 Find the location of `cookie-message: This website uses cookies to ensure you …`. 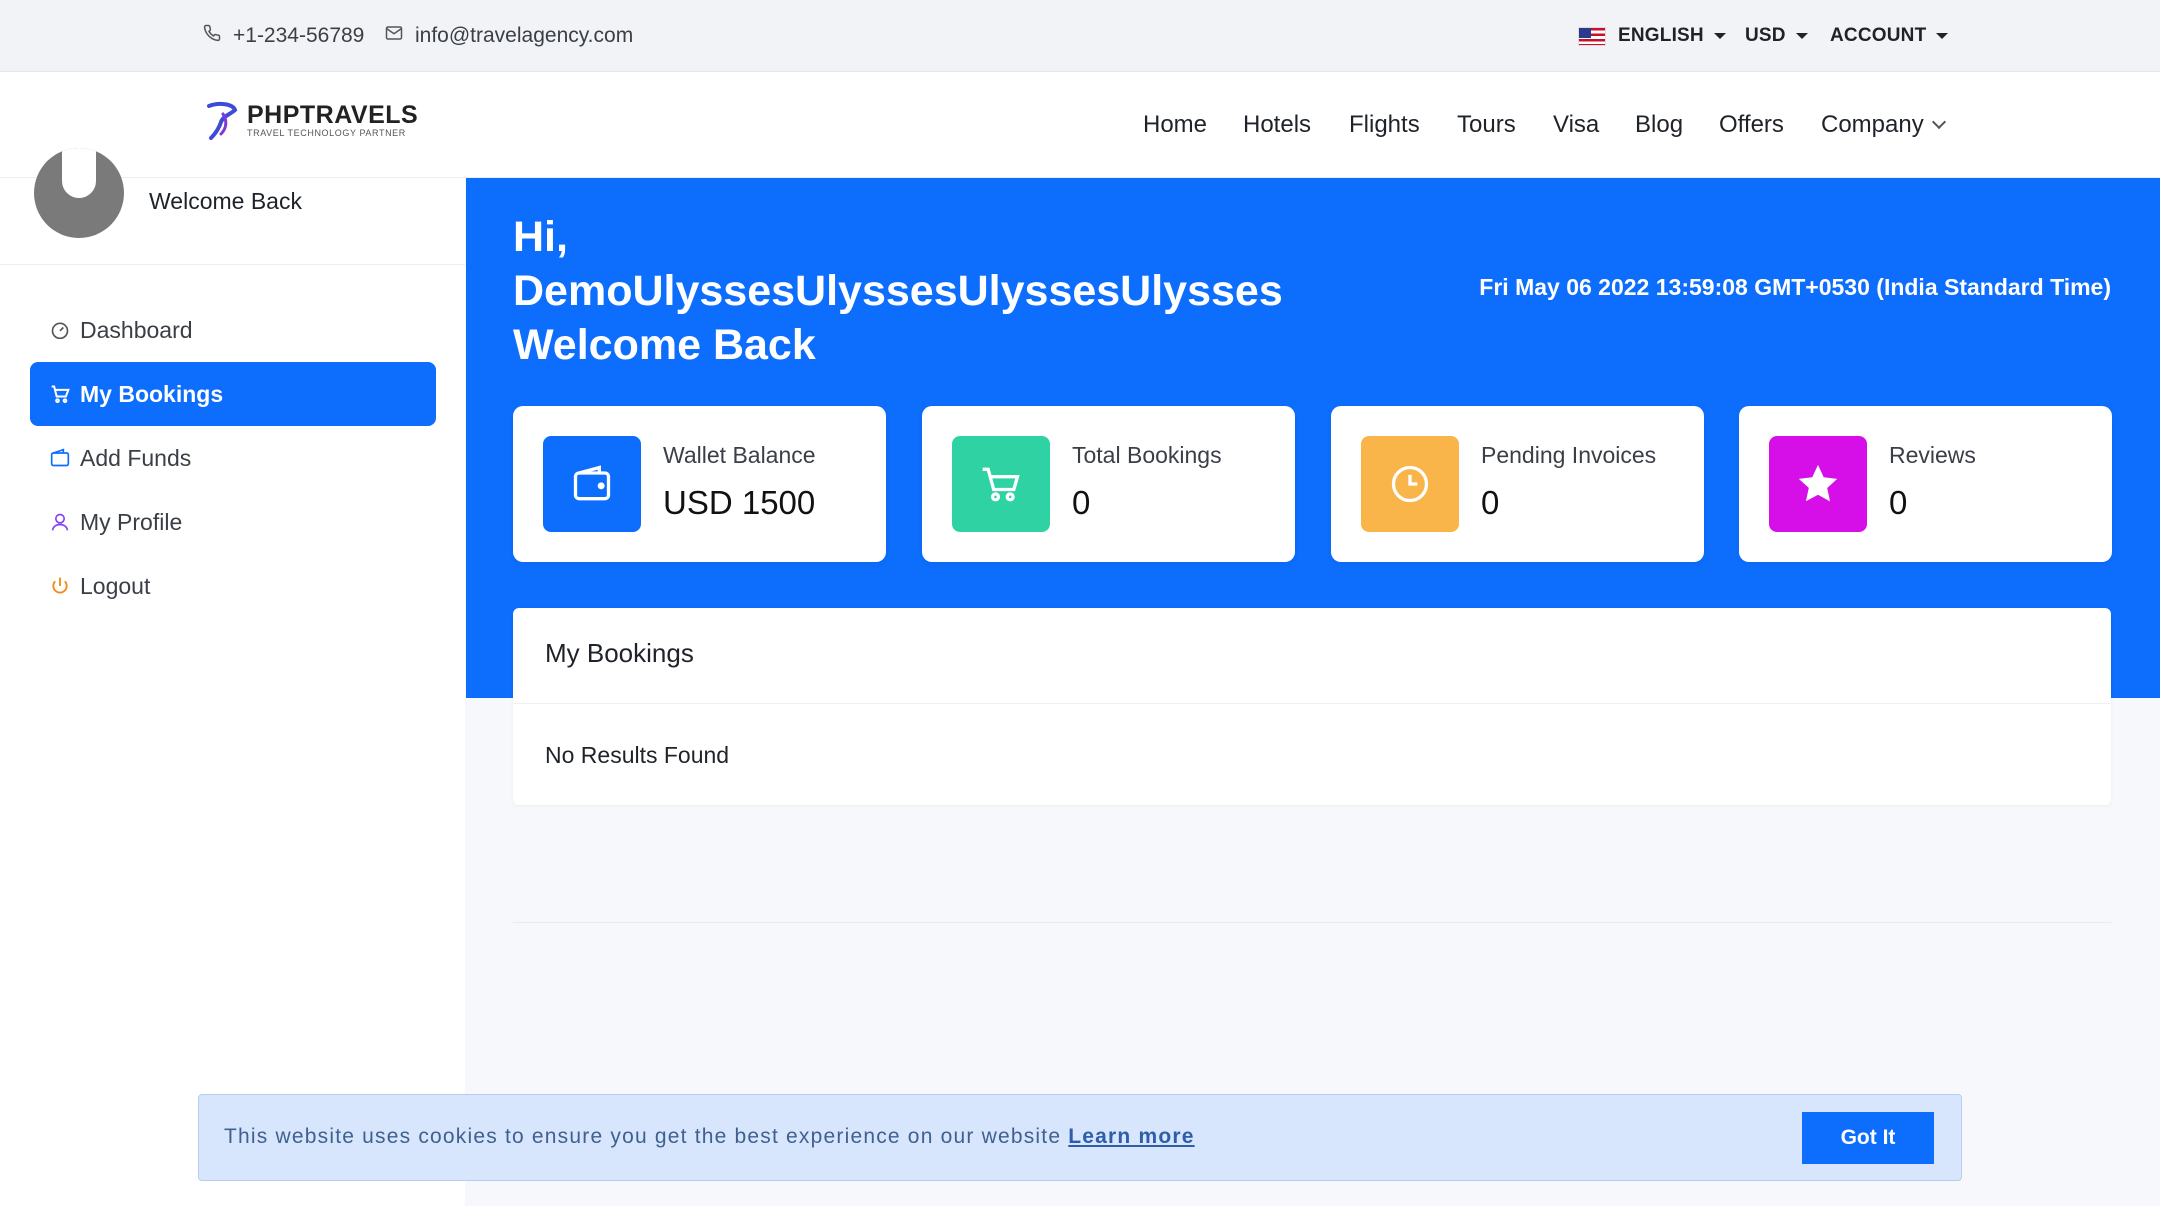

cookie-message: This website uses cookies to ensure you … is located at coordinates (709, 1137).